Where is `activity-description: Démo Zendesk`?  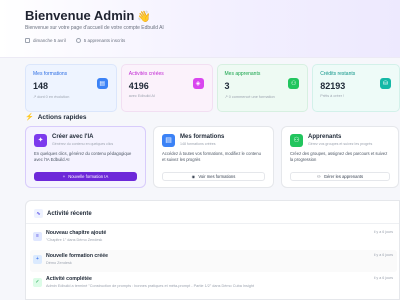 activity-description: Démo Zendesk is located at coordinates (59, 263).